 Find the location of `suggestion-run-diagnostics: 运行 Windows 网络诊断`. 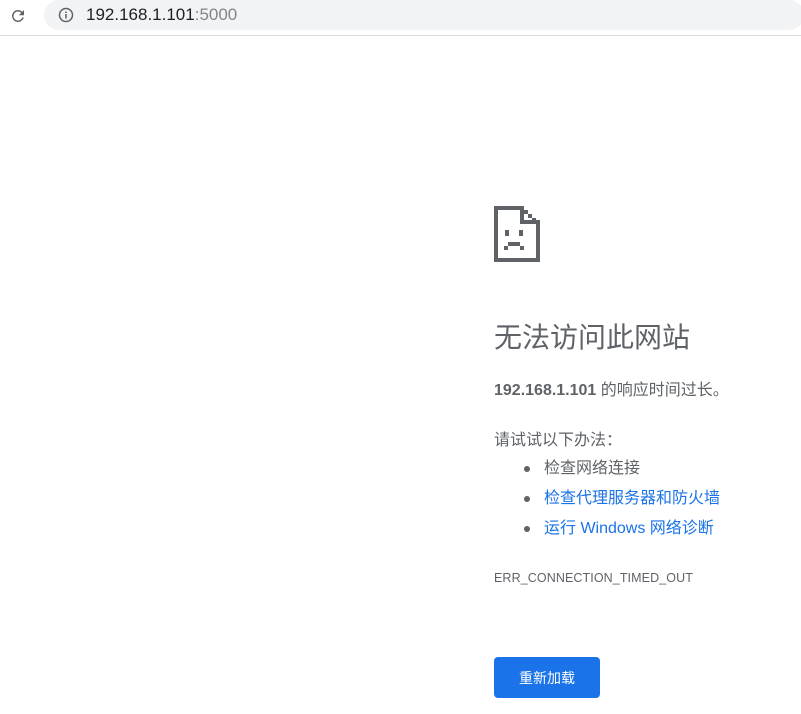

suggestion-run-diagnostics: 运行 Windows 网络诊断 is located at coordinates (607, 533).